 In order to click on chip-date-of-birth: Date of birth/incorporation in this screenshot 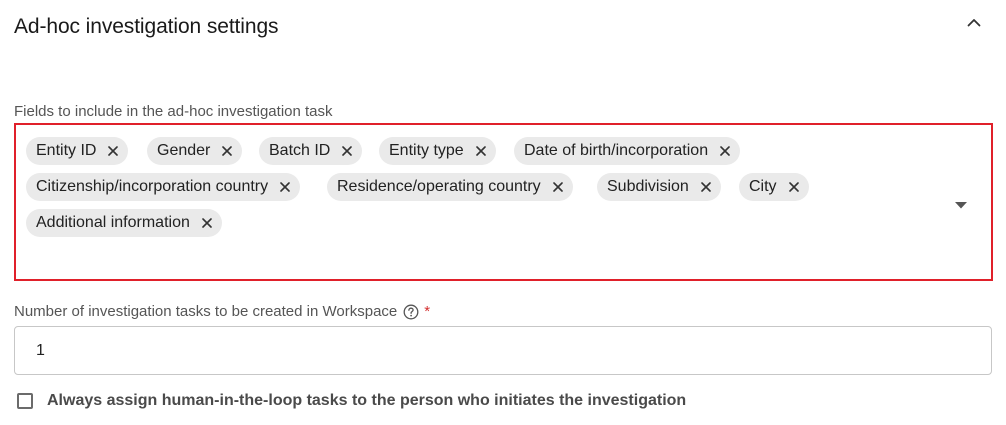, I will do `click(627, 151)`.